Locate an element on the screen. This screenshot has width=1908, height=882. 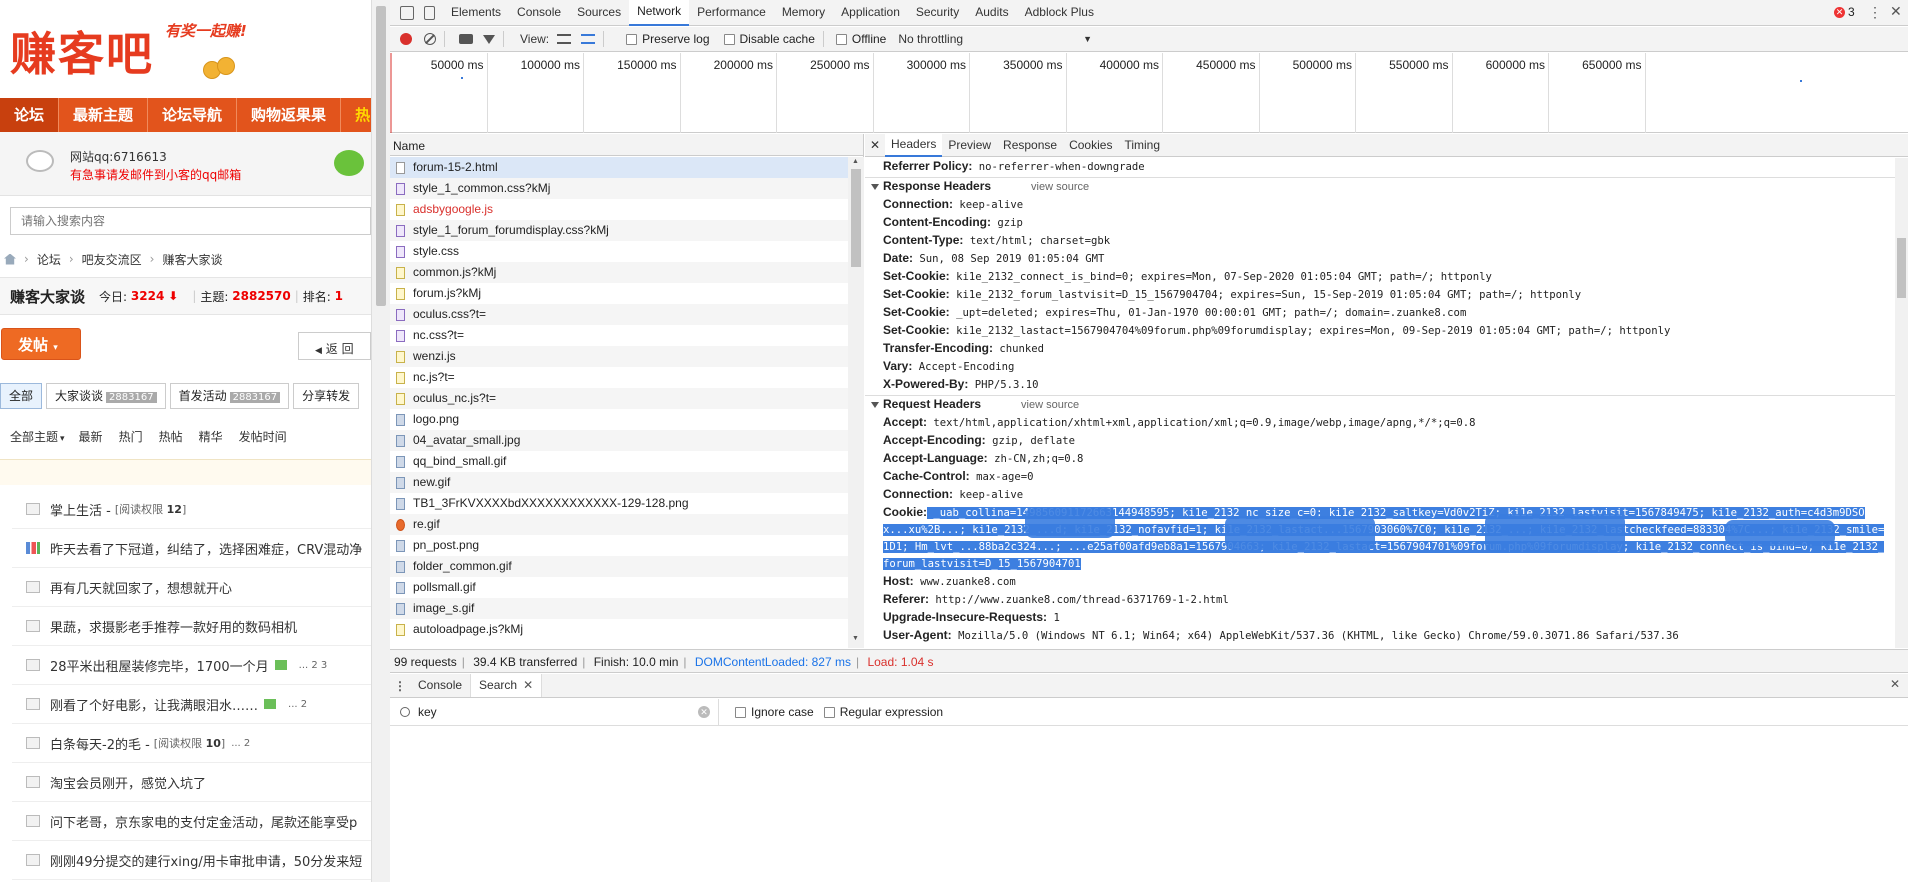
request-name: style.css is located at coordinates (436, 251).